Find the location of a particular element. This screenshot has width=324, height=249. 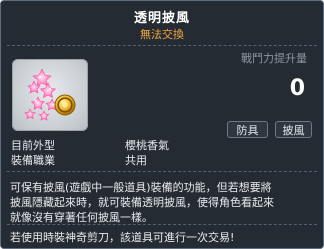

item-name: 透明披風 is located at coordinates (161, 18).